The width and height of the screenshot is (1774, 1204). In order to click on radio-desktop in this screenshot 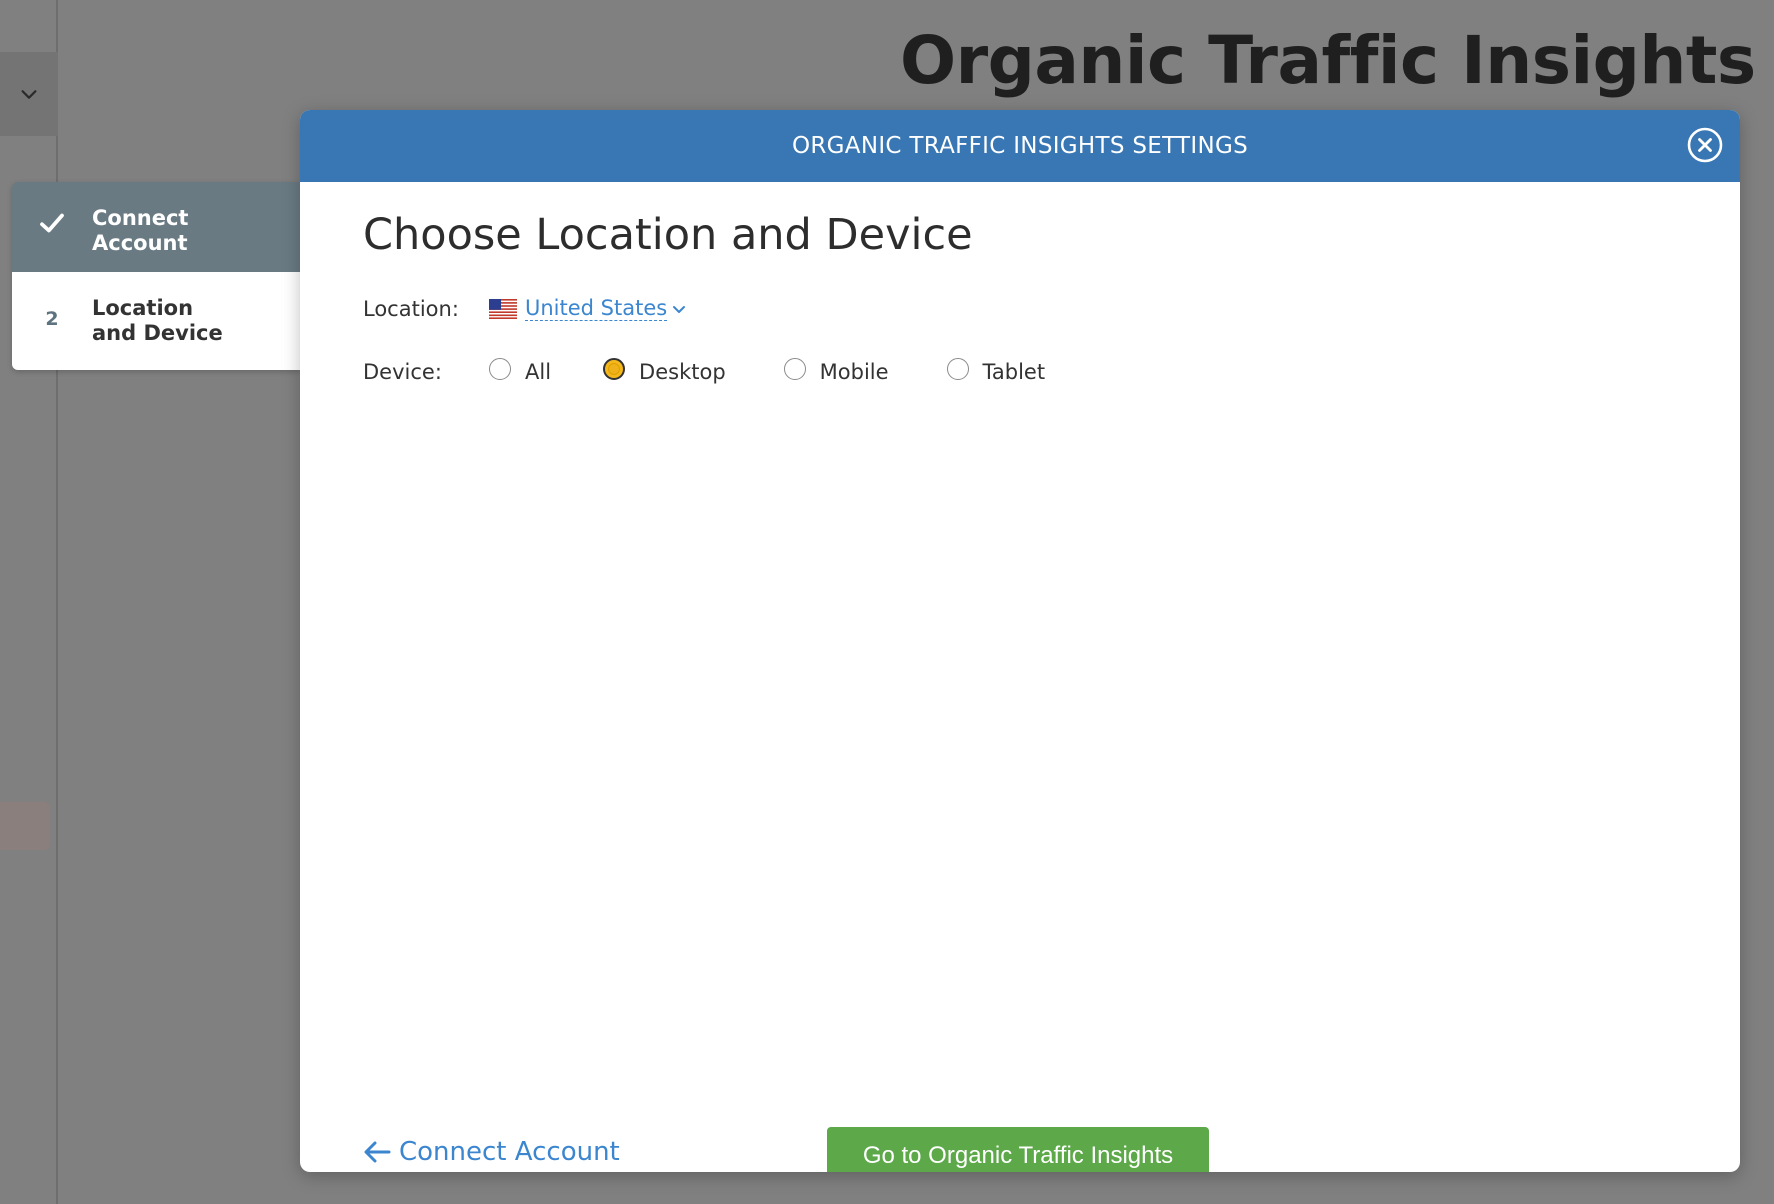, I will do `click(614, 369)`.